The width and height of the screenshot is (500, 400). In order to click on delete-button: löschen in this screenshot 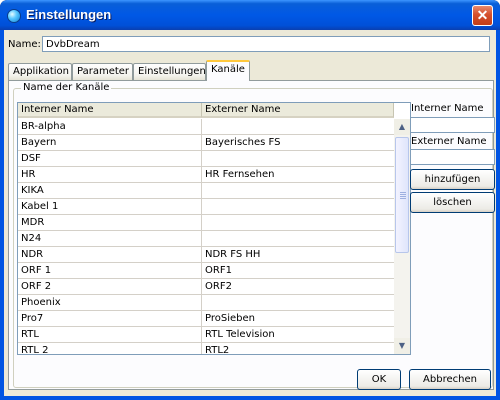, I will do `click(452, 202)`.